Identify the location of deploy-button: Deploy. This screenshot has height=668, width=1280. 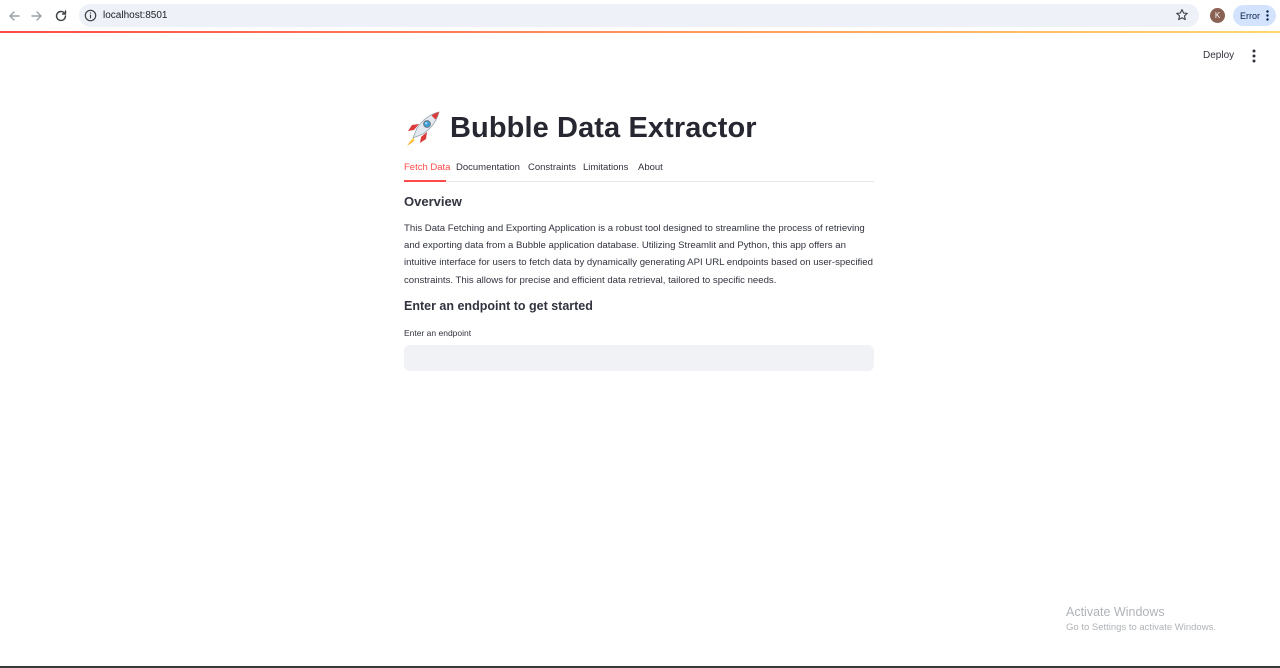
(1218, 56).